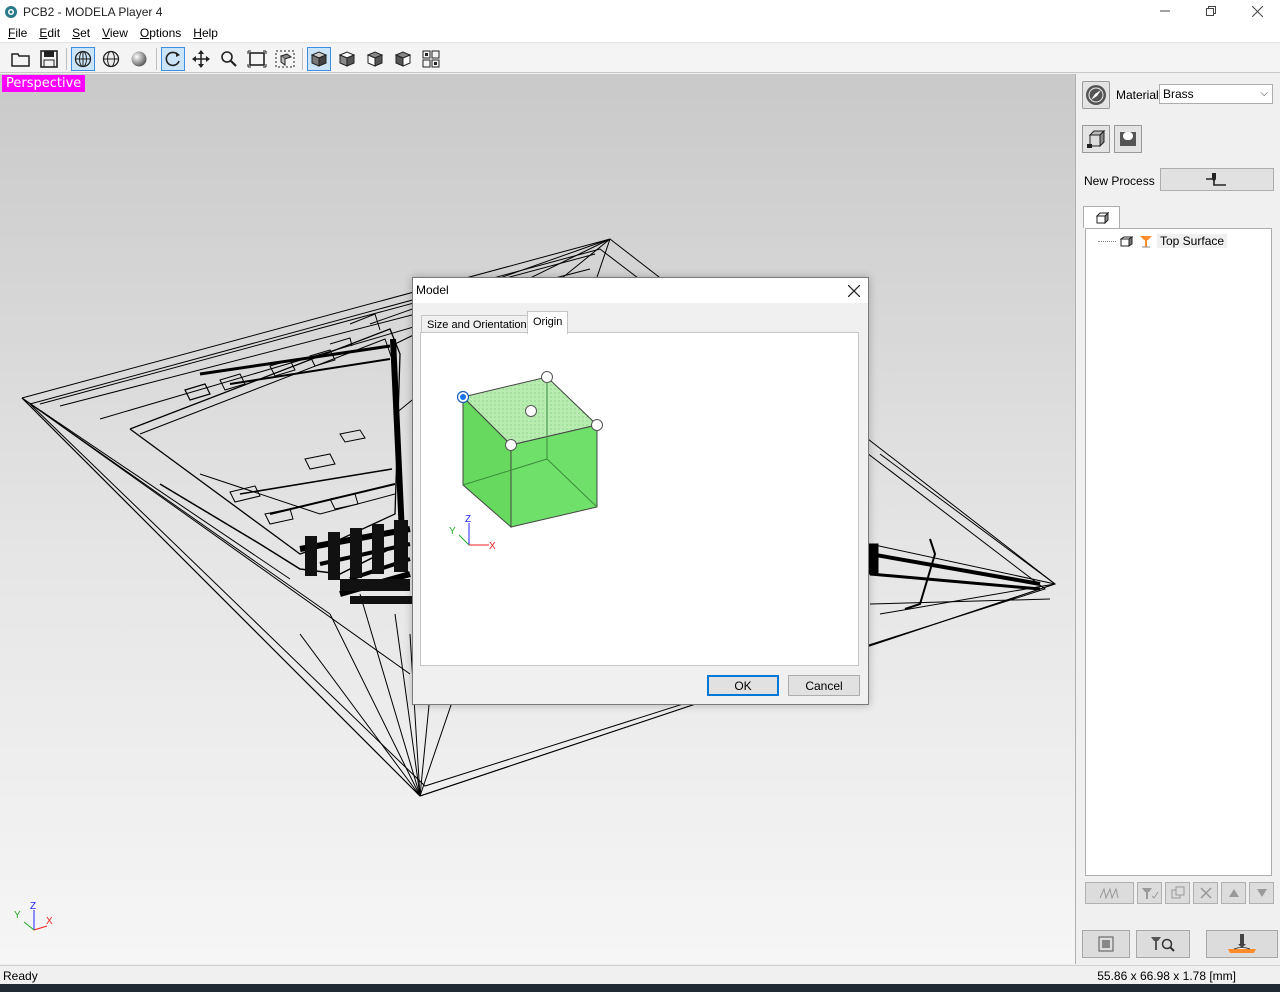  I want to click on shaded-sphere-icon, so click(139, 59).